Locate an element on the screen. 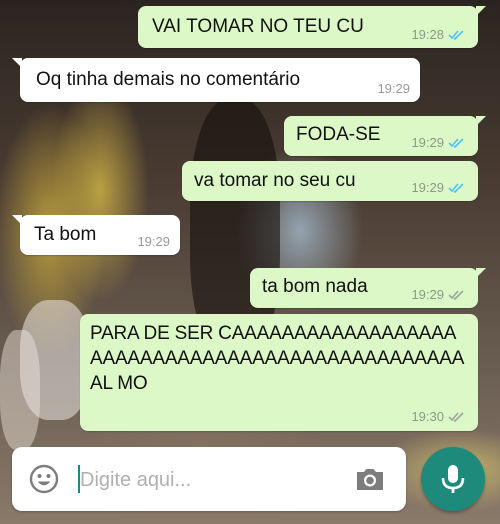 This screenshot has width=500, height=524. message-bubble-outgoing: ta bom nada 19:29 is located at coordinates (368, 288).